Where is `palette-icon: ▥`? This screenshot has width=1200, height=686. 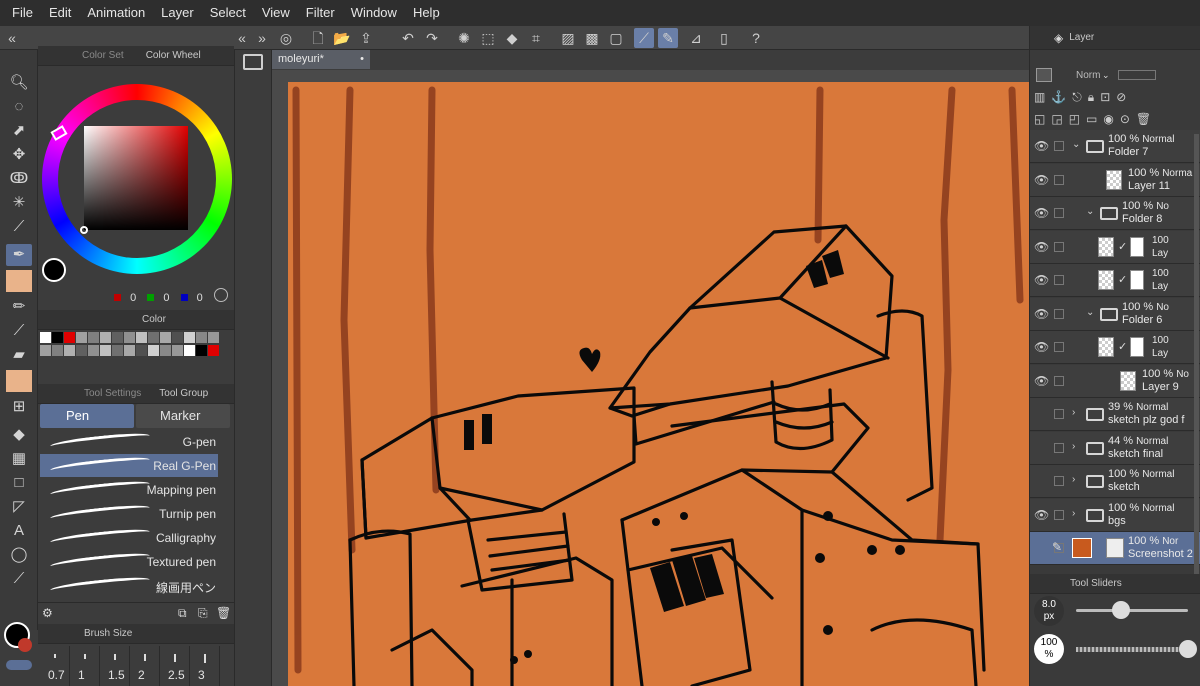
palette-icon: ▥ is located at coordinates (1042, 97).